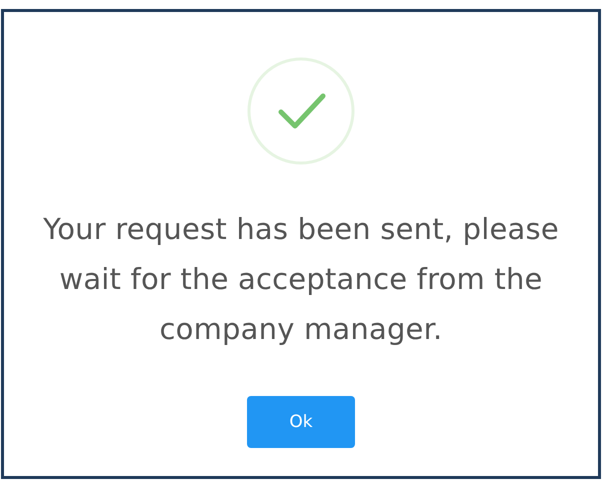 Image resolution: width=602 pixels, height=481 pixels. Describe the element at coordinates (301, 422) in the screenshot. I see `ok-button: Ok` at that location.